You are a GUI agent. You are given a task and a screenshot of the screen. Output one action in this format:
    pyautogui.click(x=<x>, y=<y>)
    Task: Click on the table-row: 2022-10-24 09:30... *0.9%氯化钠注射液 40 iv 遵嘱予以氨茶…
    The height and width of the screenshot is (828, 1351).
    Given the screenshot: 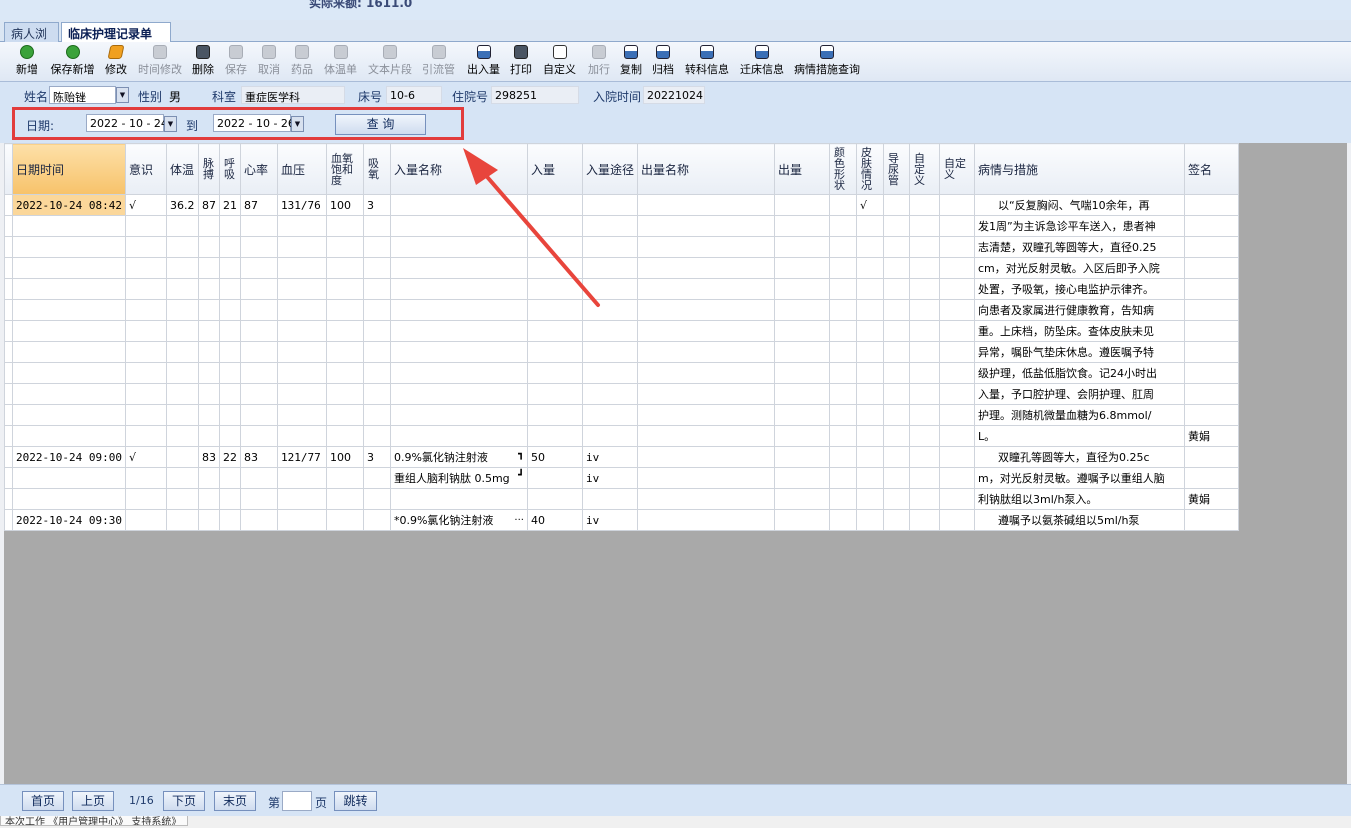 What is the action you would take?
    pyautogui.click(x=621, y=520)
    